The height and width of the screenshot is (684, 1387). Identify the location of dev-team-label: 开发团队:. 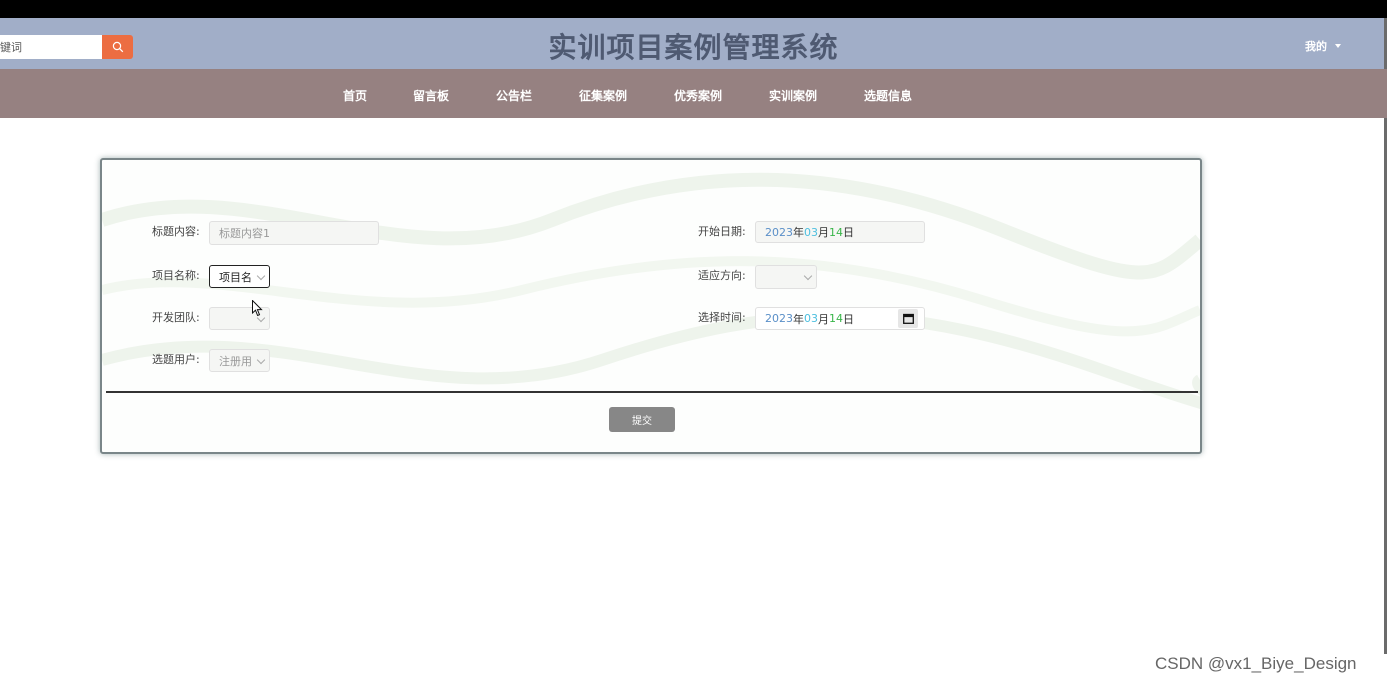
(176, 317).